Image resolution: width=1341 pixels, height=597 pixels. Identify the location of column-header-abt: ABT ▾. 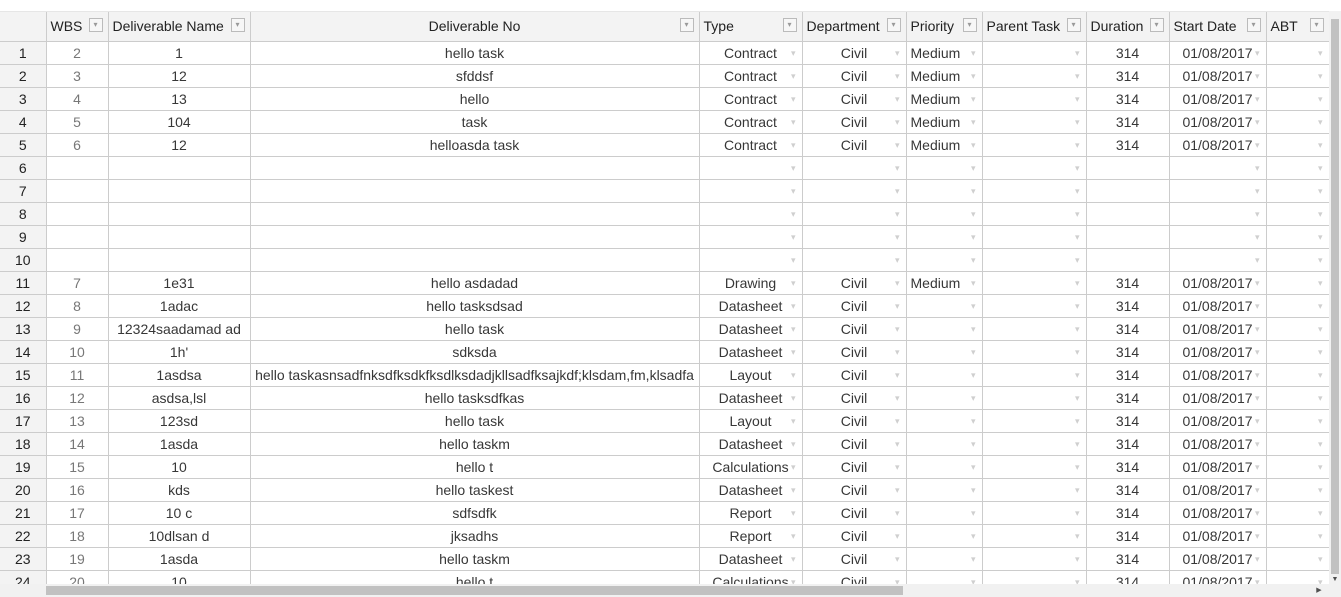
(1297, 27).